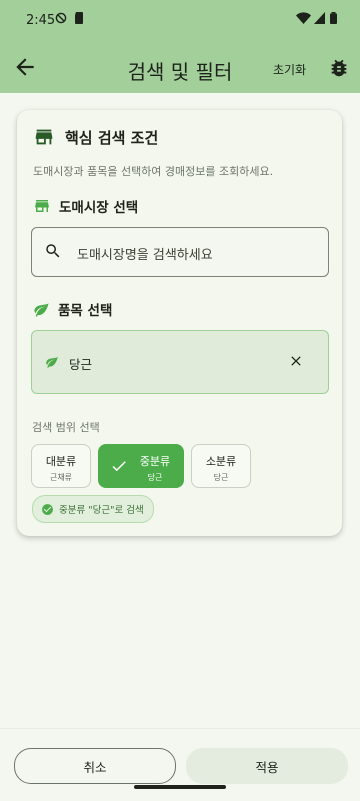 This screenshot has height=801, width=360. I want to click on range-option-middle: 중분류 당근, so click(141, 466).